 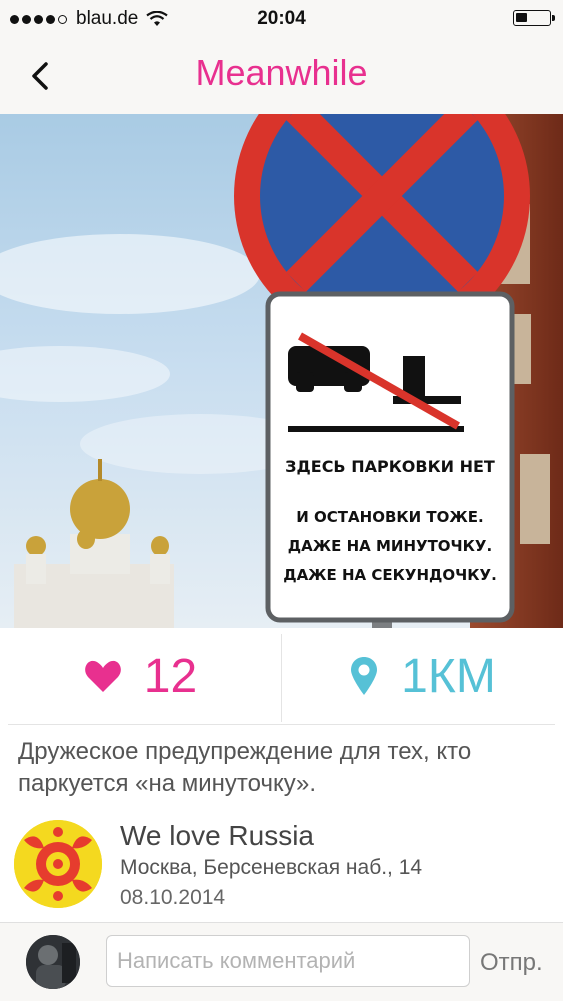 I want to click on sign-line-4: ДАЖЕ НА СЕКУНДОЧКУ., so click(x=390, y=575).